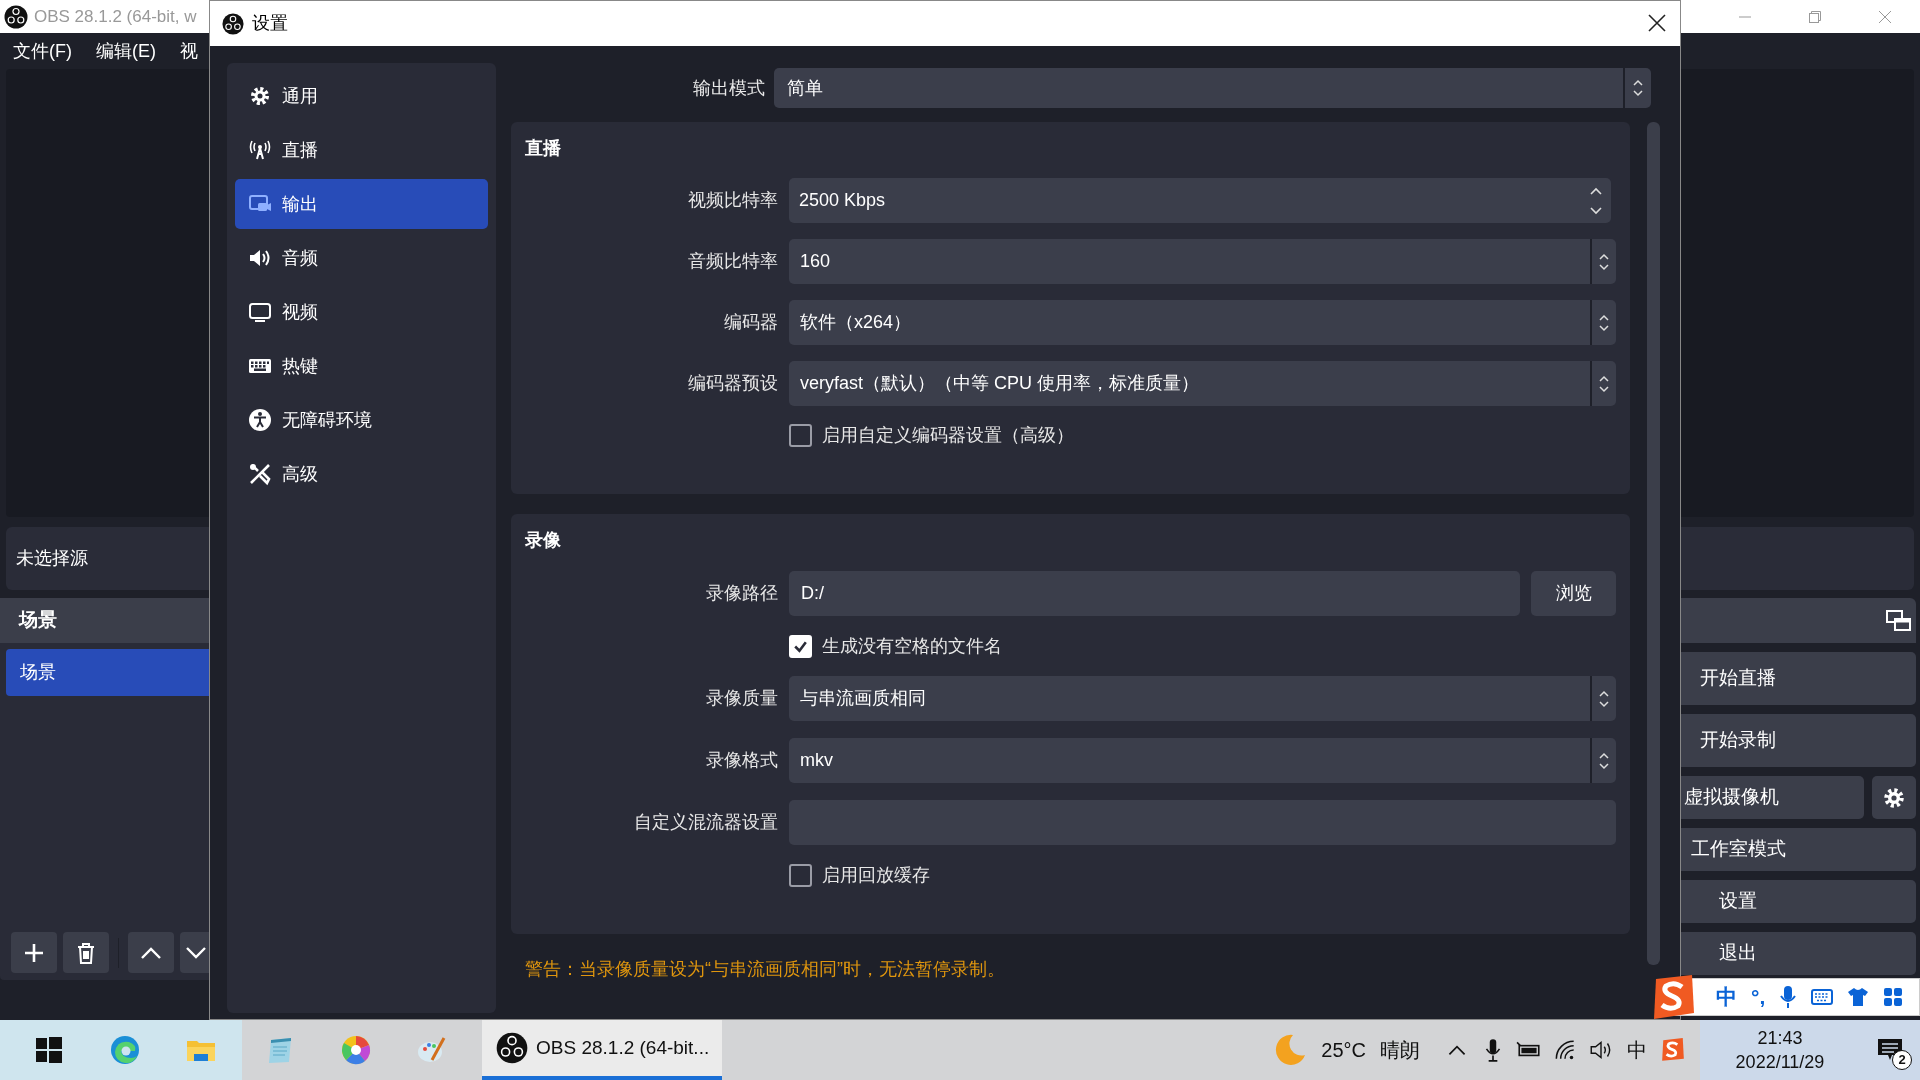 Image resolution: width=1920 pixels, height=1080 pixels. Describe the element at coordinates (912, 646) in the screenshot. I see `checkbox-label: 生成没有空格的文件名` at that location.